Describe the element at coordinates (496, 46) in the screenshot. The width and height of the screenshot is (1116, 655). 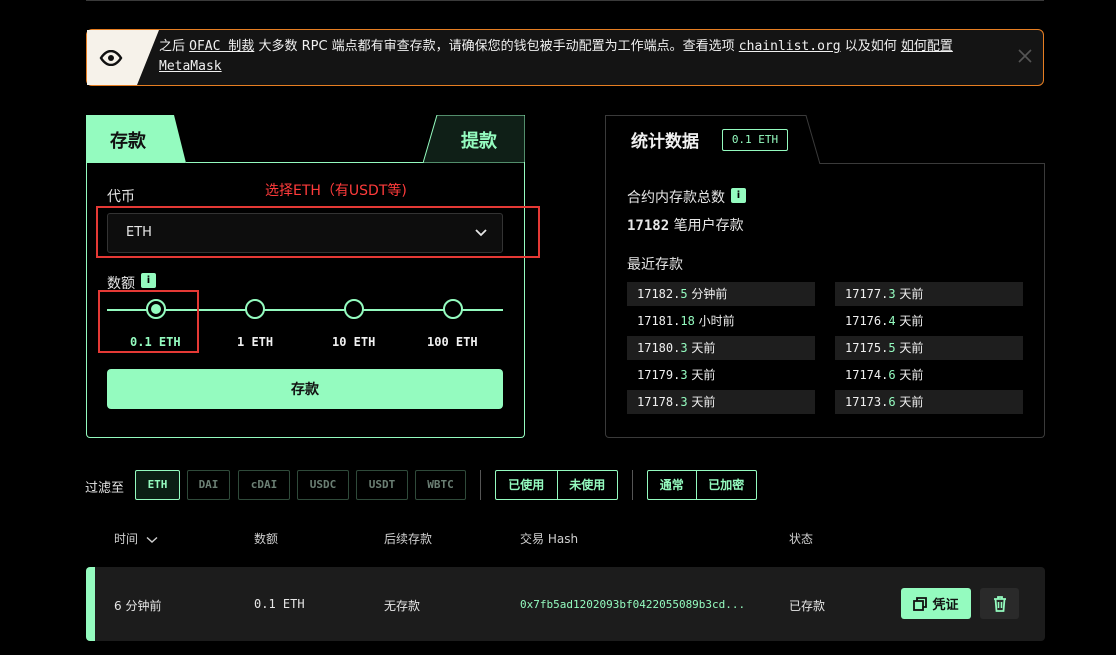
I see `alert-text-2: 大多数 RPC 端点都有审查存款，请确保您的钱包被手动配置为工作端点。查看选项` at that location.